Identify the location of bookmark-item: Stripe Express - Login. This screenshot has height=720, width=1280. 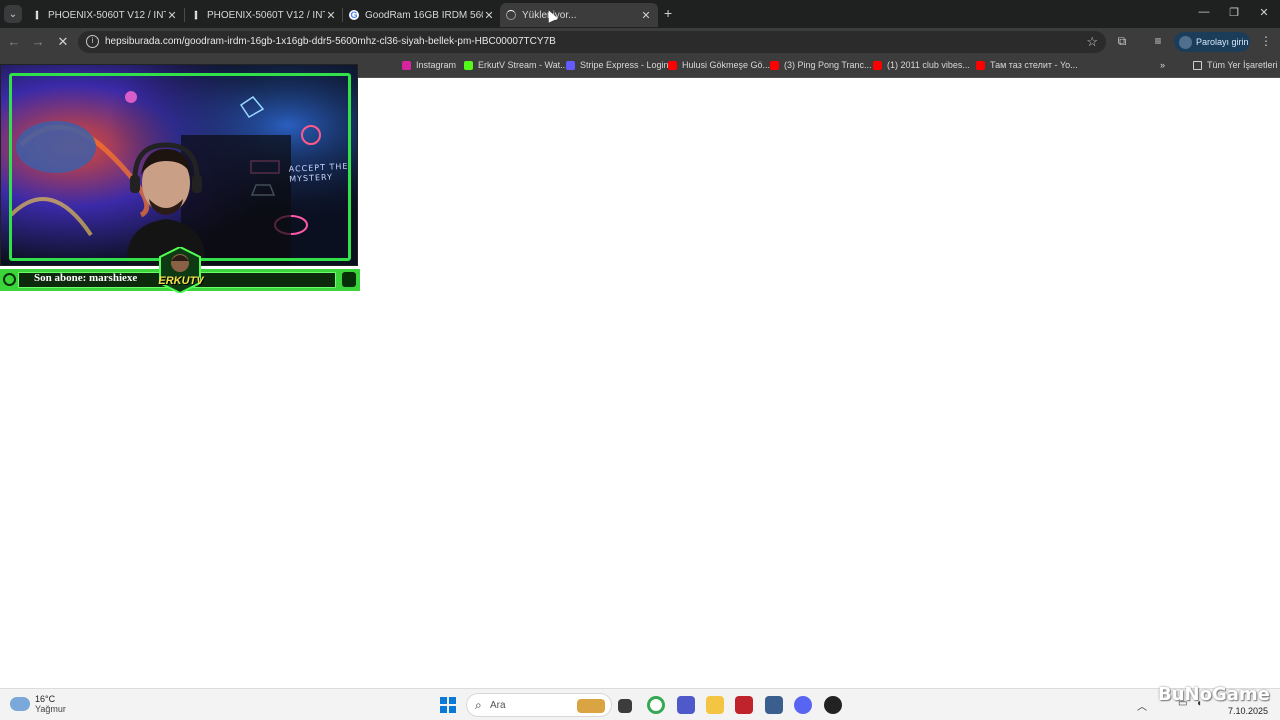
(617, 65).